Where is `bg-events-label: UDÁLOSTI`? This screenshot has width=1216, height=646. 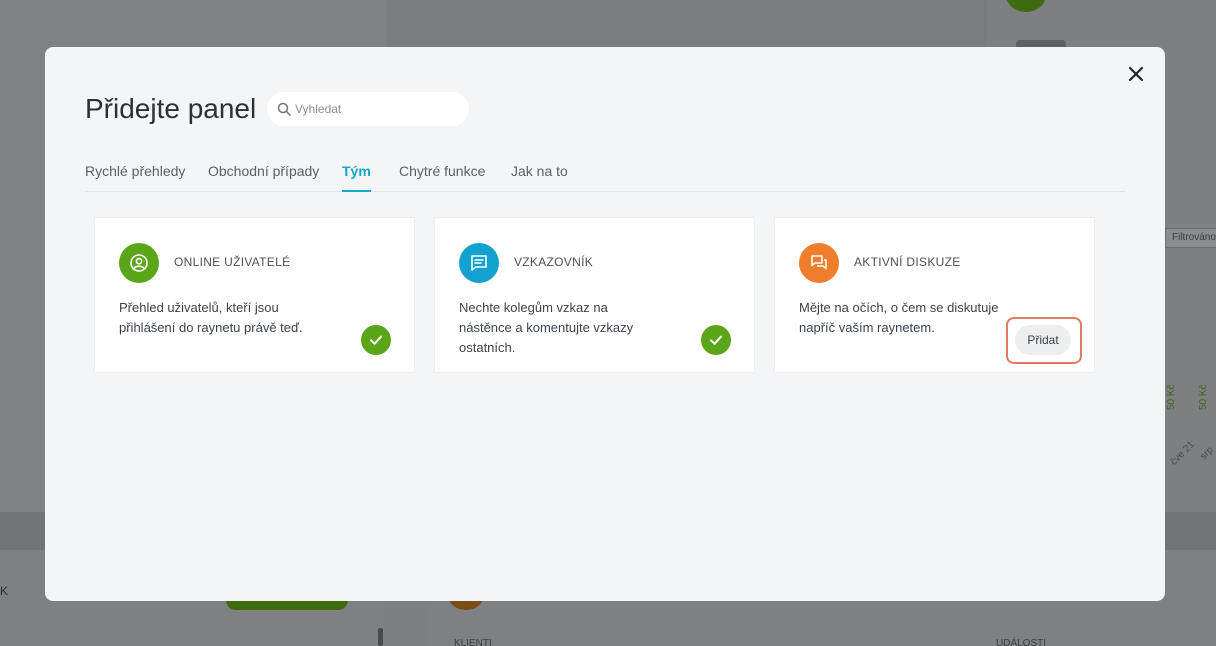
bg-events-label: UDÁLOSTI is located at coordinates (1021, 642).